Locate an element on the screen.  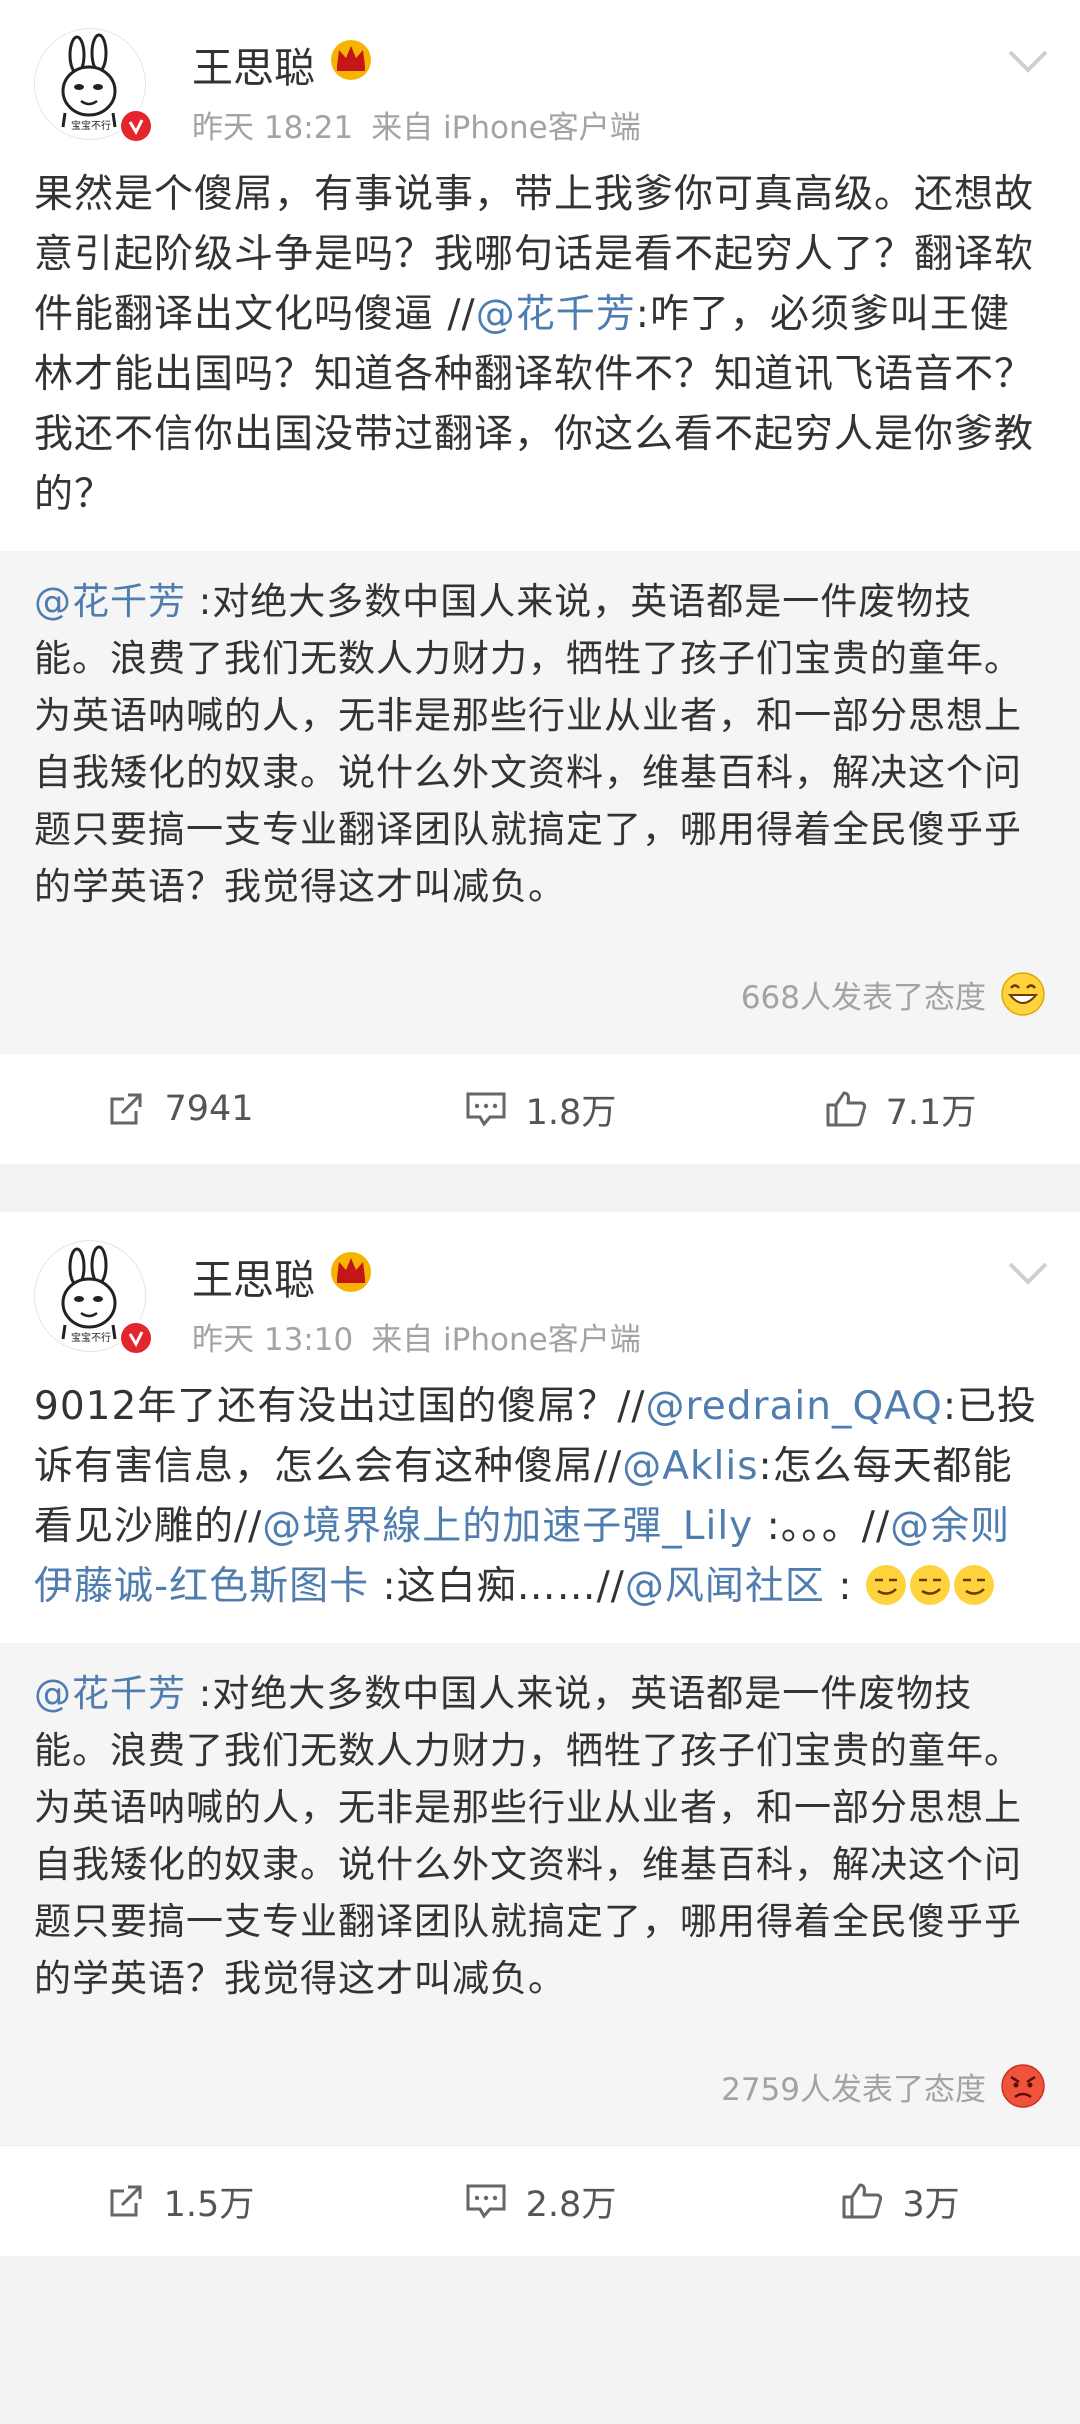
attitude-bar: 668人发表了态度 is located at coordinates (540, 999).